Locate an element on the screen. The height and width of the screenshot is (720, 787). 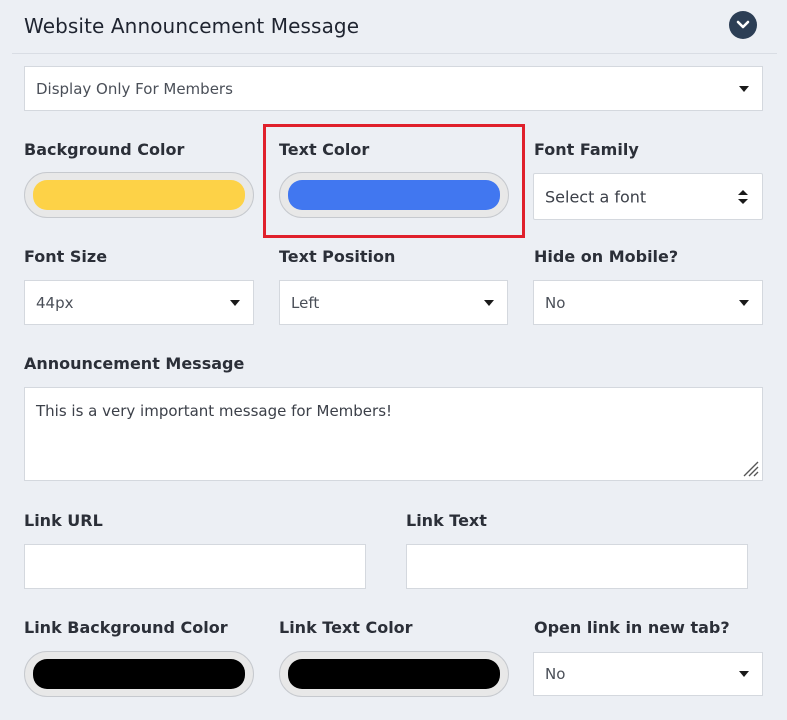
link-text-color-swatch is located at coordinates (394, 674).